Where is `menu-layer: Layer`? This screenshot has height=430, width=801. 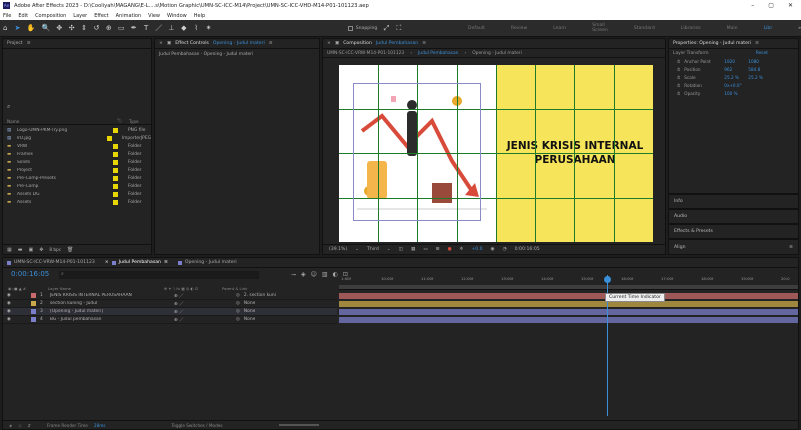
menu-layer: Layer is located at coordinates (80, 16).